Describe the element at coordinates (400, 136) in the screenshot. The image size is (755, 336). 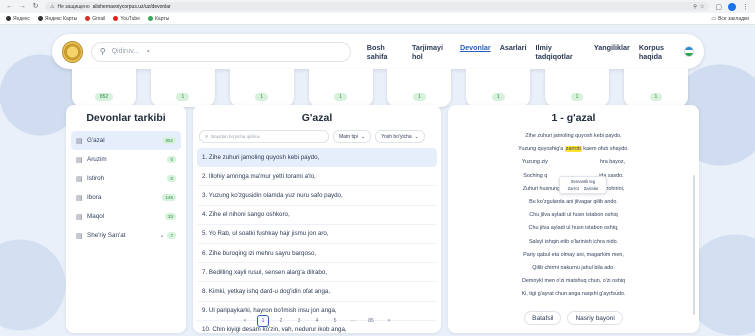
I see `age-dropdown: Yosh bo'yicha ⌄` at that location.